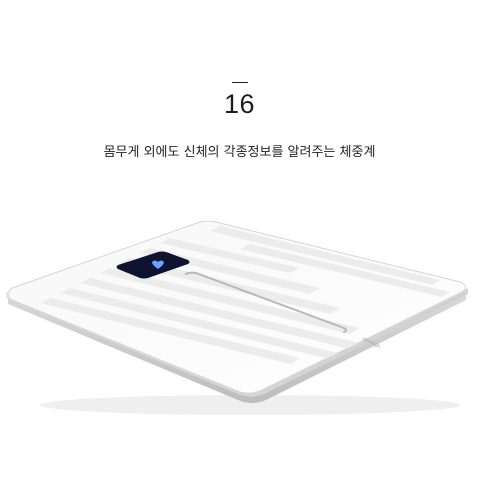 The height and width of the screenshot is (479, 479). What do you see at coordinates (239, 104) in the screenshot?
I see `slide-number: 16` at bounding box center [239, 104].